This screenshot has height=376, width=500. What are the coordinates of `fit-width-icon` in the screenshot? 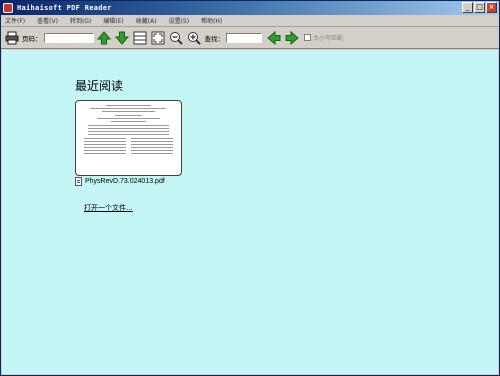 It's located at (140, 37).